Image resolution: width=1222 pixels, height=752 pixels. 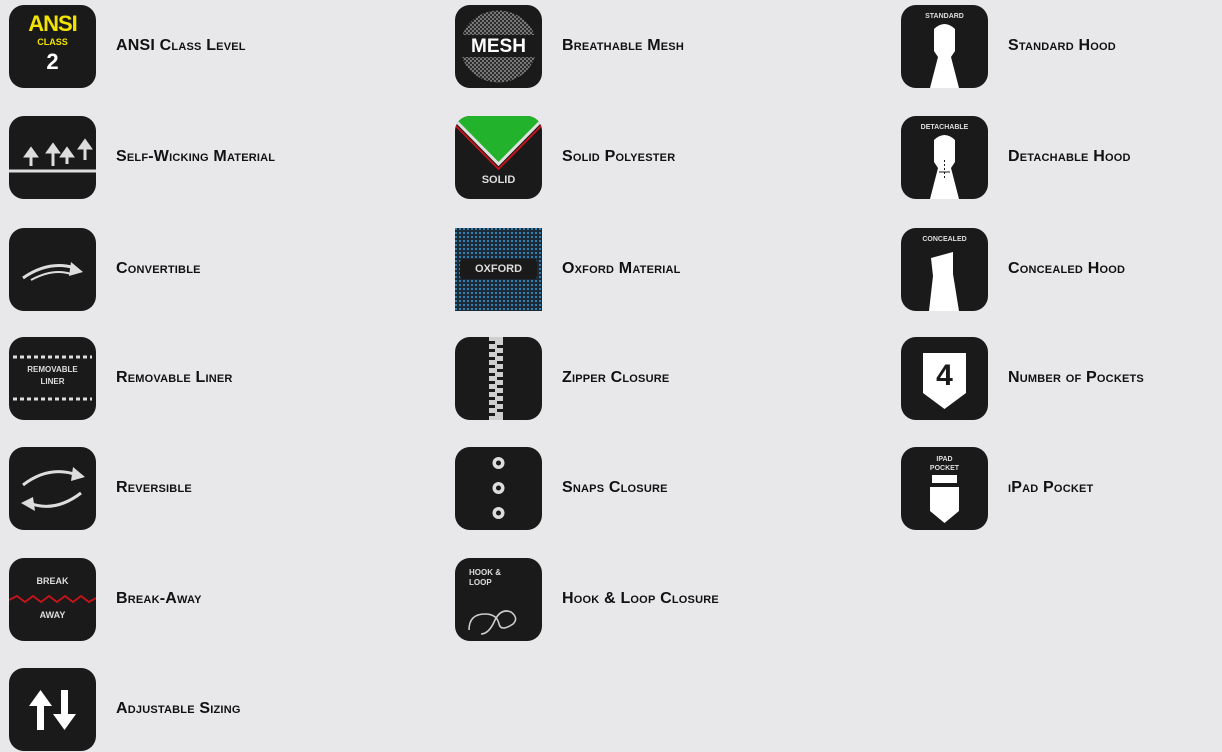 I want to click on feature-label: Snaps Closure, so click(x=615, y=487).